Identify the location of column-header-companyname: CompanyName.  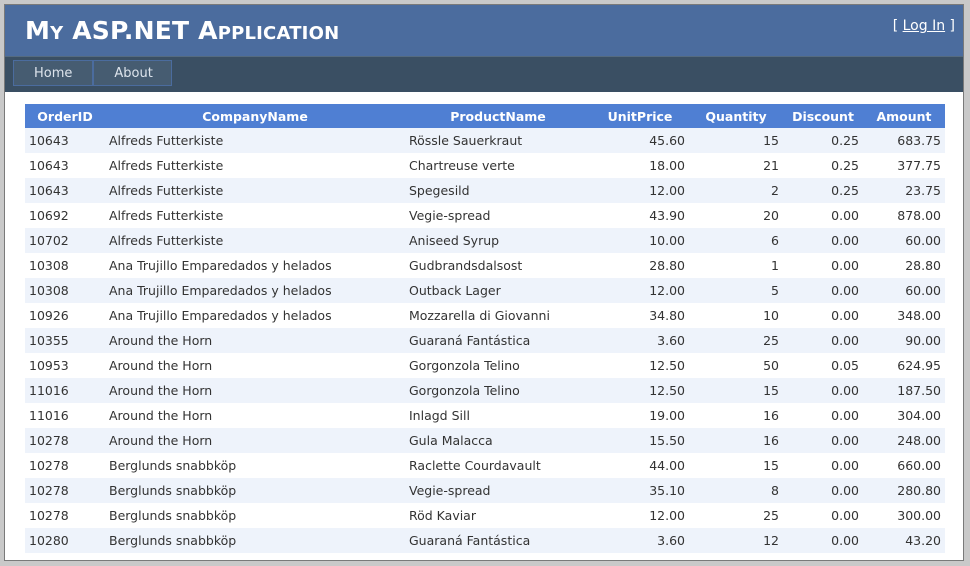
(255, 116).